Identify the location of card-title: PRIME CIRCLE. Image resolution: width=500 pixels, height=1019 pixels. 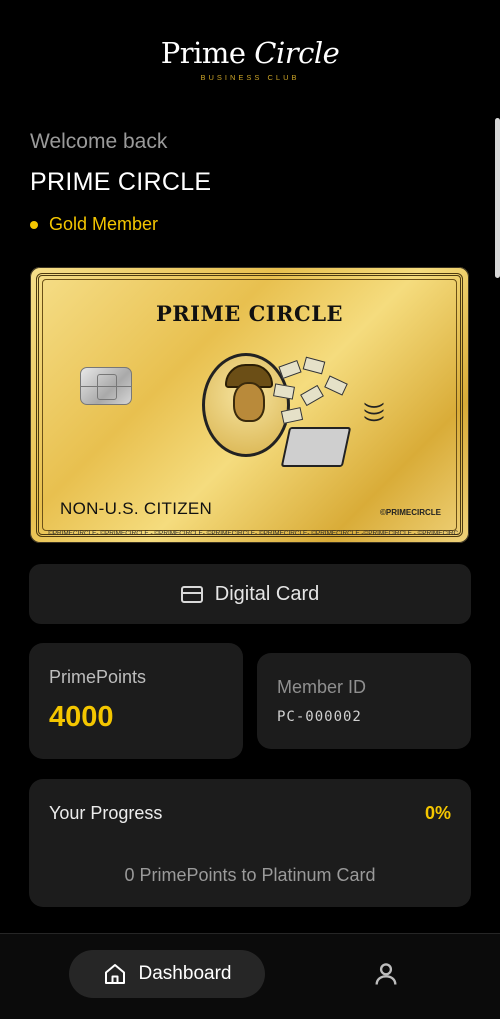
(249, 313).